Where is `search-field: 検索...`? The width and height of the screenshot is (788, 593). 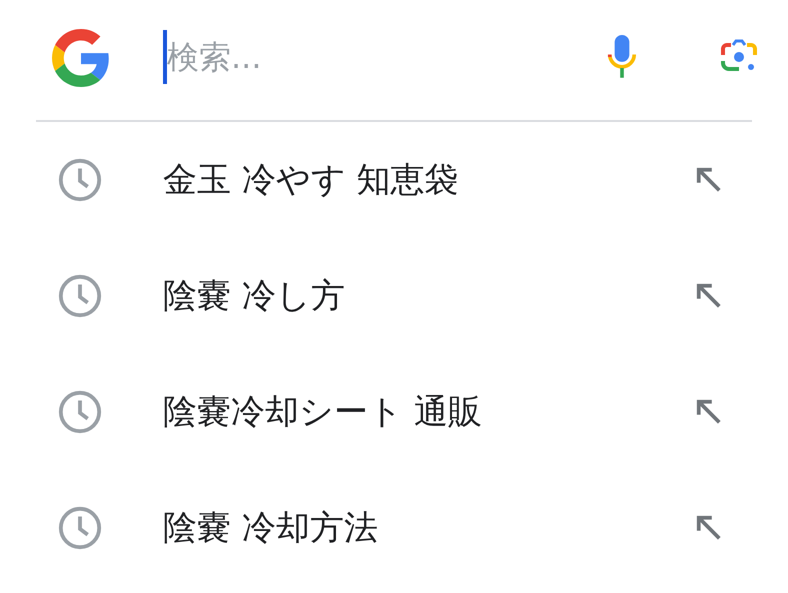
search-field: 検索... is located at coordinates (353, 57).